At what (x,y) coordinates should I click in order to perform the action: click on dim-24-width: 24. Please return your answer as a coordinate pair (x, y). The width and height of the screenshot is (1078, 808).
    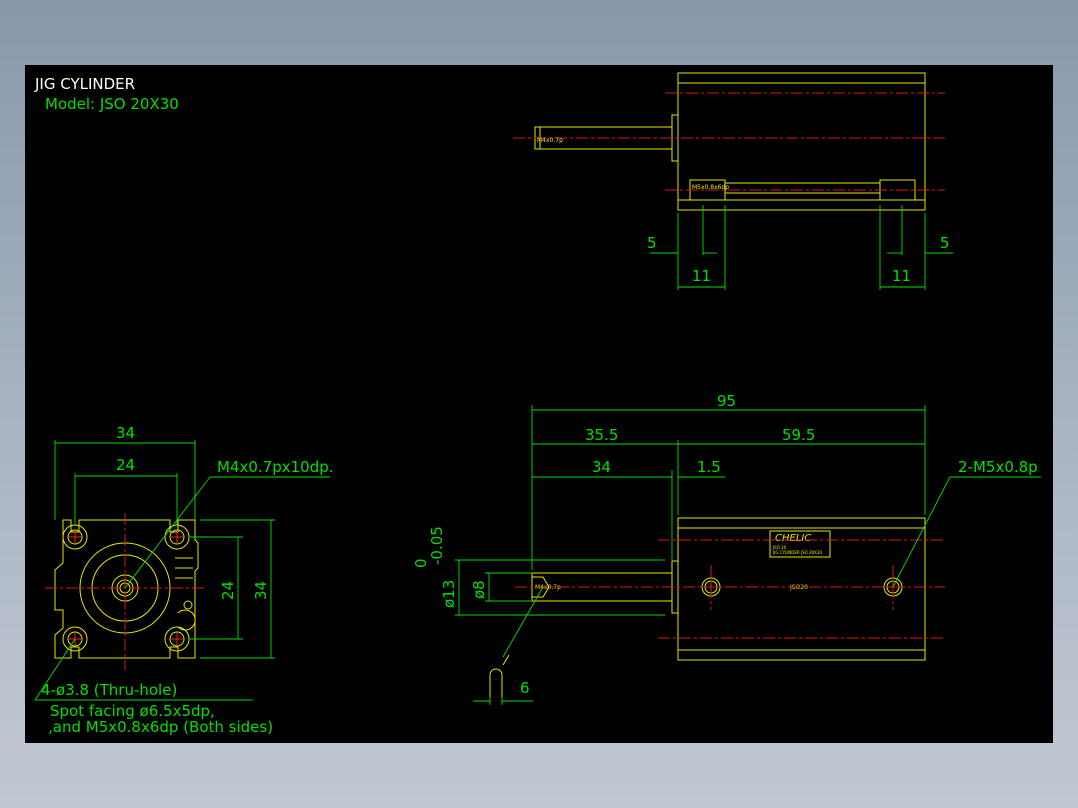
    Looking at the image, I should click on (125, 465).